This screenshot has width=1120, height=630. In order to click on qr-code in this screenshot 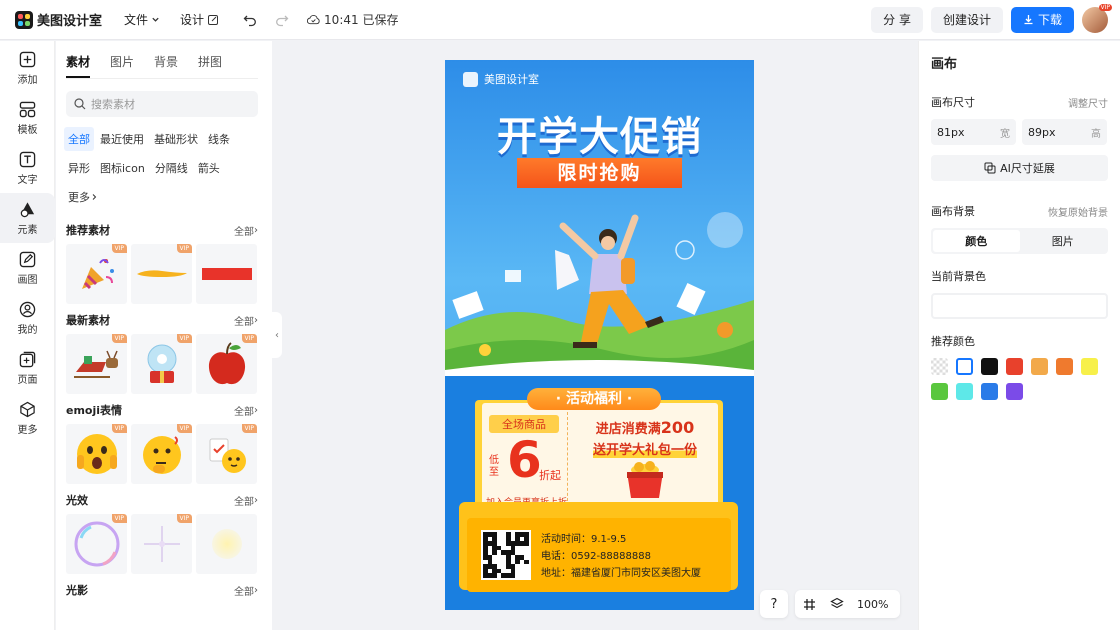, I will do `click(506, 555)`.